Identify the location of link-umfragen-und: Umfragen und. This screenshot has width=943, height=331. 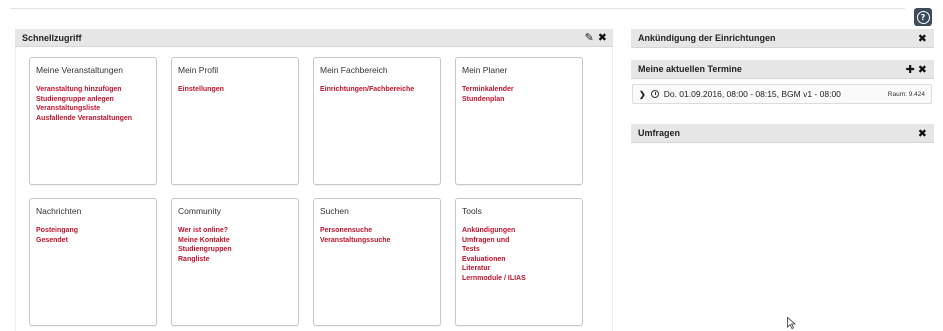
(519, 241).